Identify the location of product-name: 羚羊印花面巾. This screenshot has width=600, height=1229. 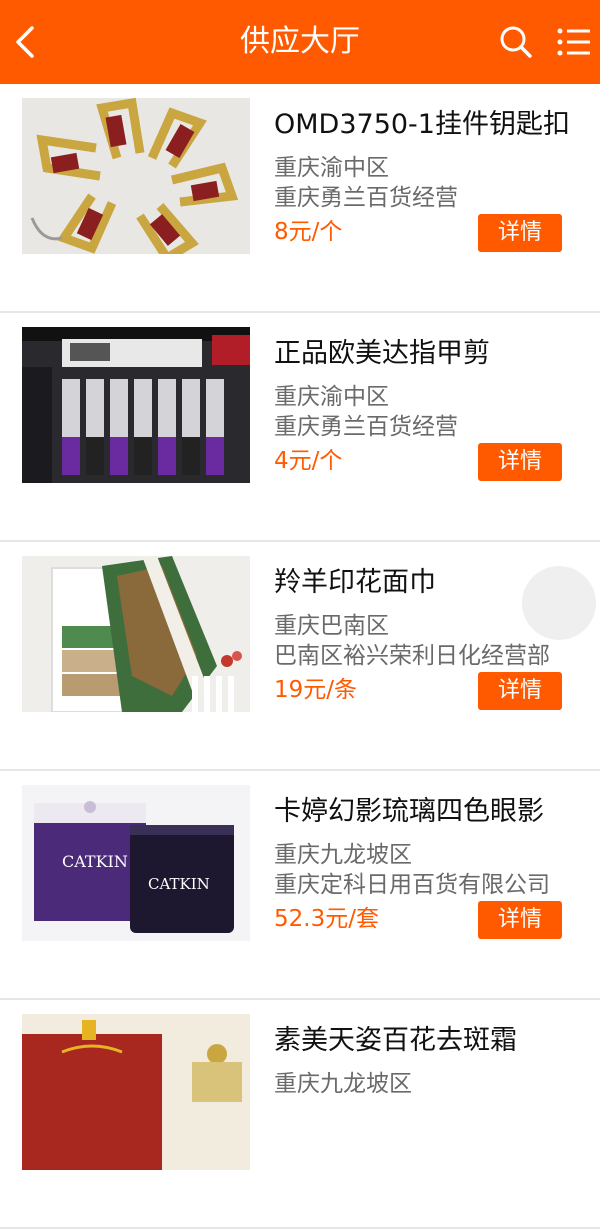
(355, 582).